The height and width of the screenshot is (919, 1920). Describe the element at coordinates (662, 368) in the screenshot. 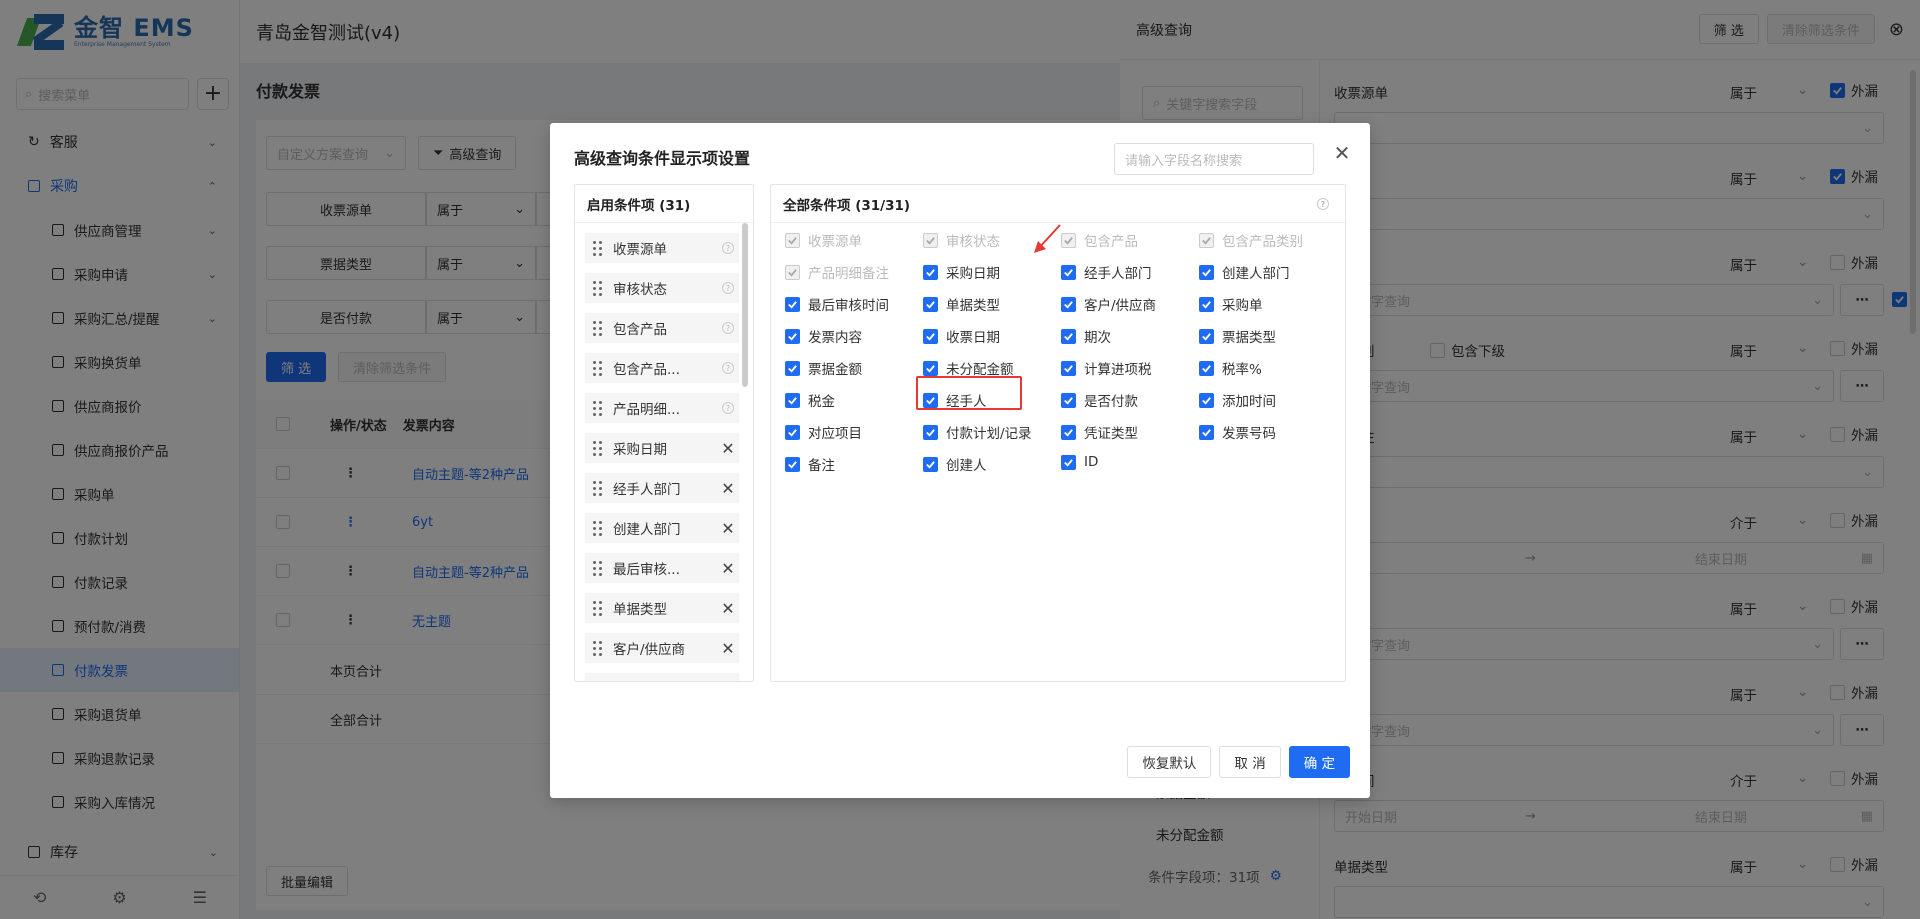

I see `enabled-item: 包含产品...?` at that location.